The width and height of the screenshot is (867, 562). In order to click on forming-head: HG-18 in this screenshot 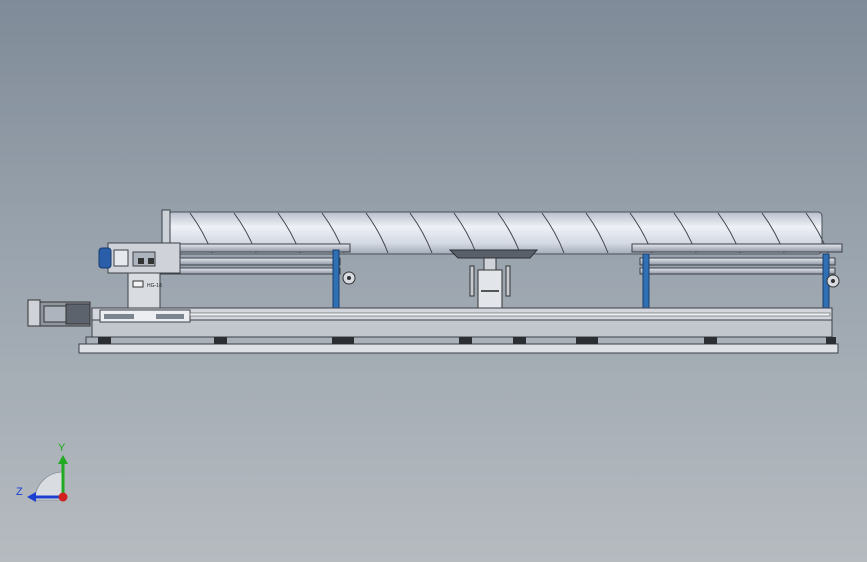, I will do `click(139, 276)`.